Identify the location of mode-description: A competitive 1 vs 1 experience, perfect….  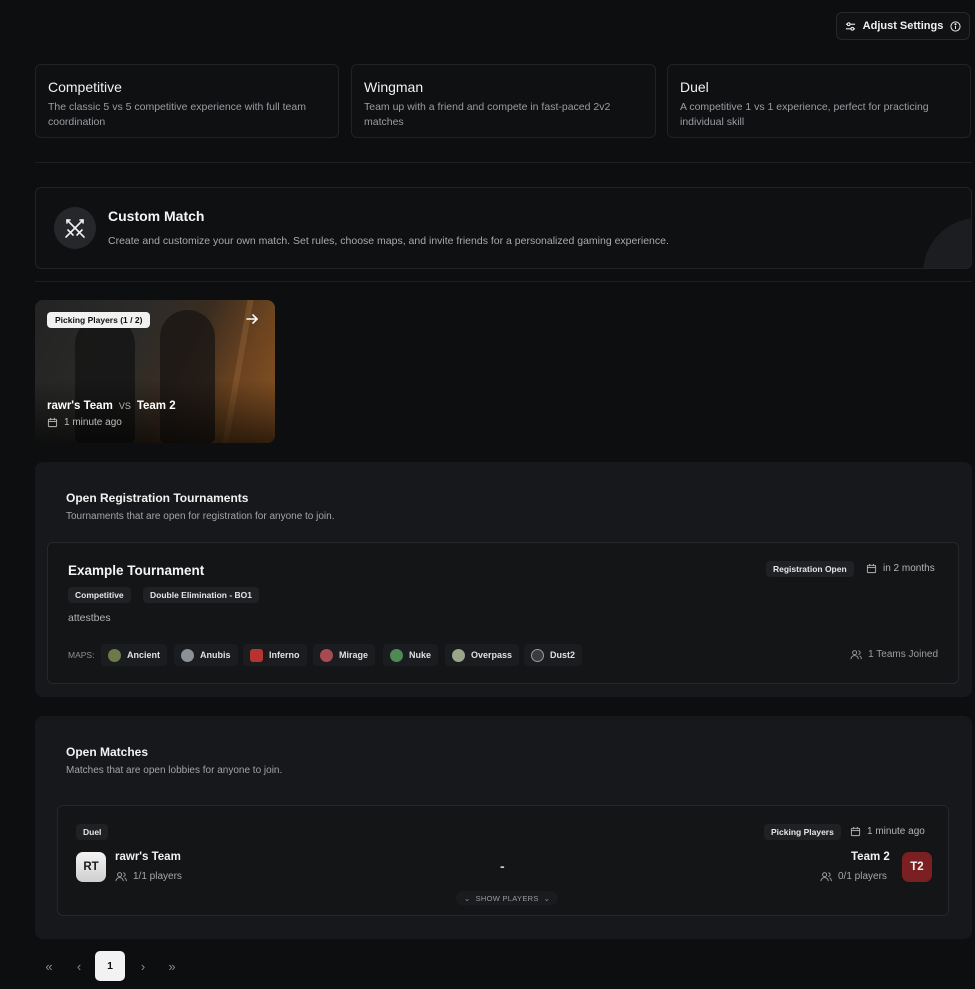
(804, 114).